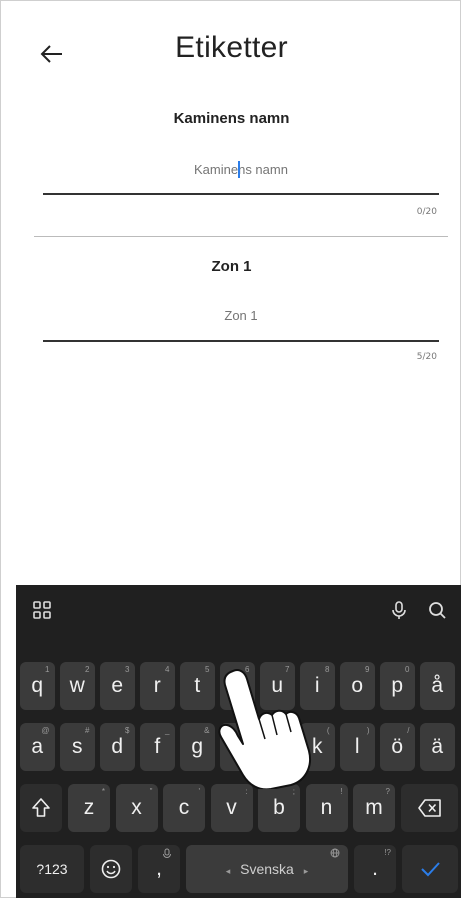 The image size is (461, 898). I want to click on key-label: f, so click(157, 746).